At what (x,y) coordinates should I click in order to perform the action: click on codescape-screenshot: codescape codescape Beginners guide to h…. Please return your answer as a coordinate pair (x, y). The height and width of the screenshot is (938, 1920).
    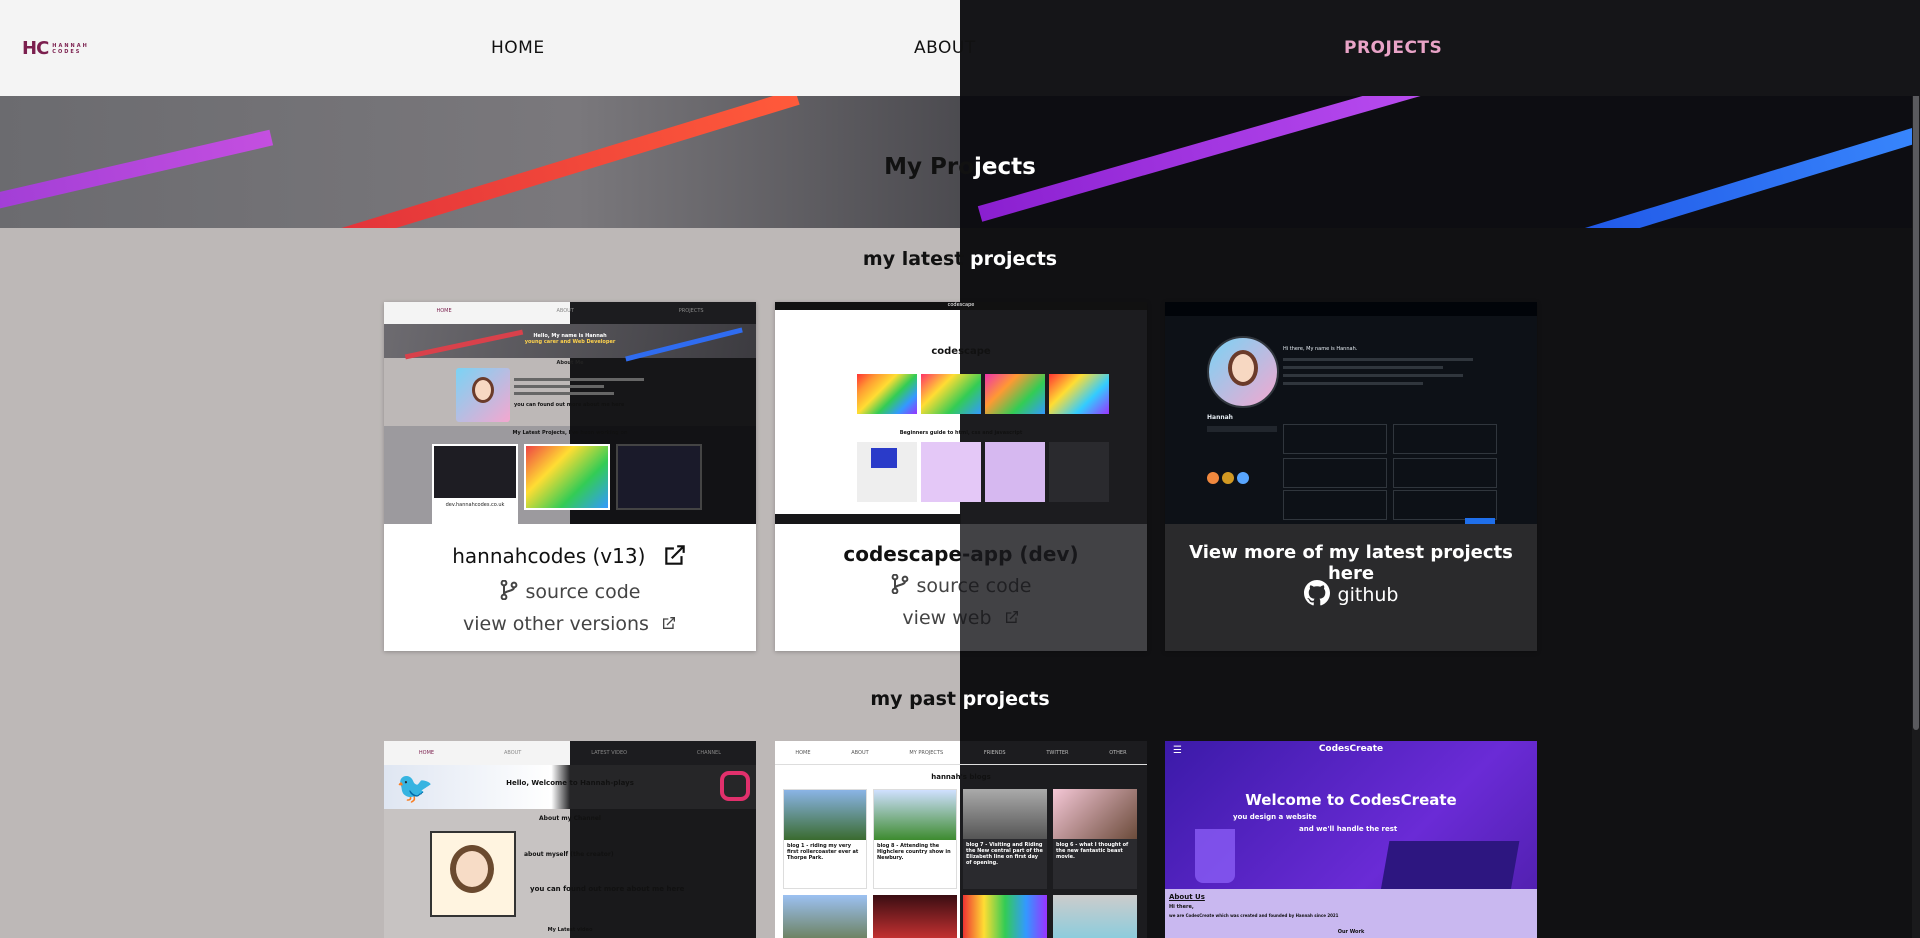
    Looking at the image, I should click on (961, 413).